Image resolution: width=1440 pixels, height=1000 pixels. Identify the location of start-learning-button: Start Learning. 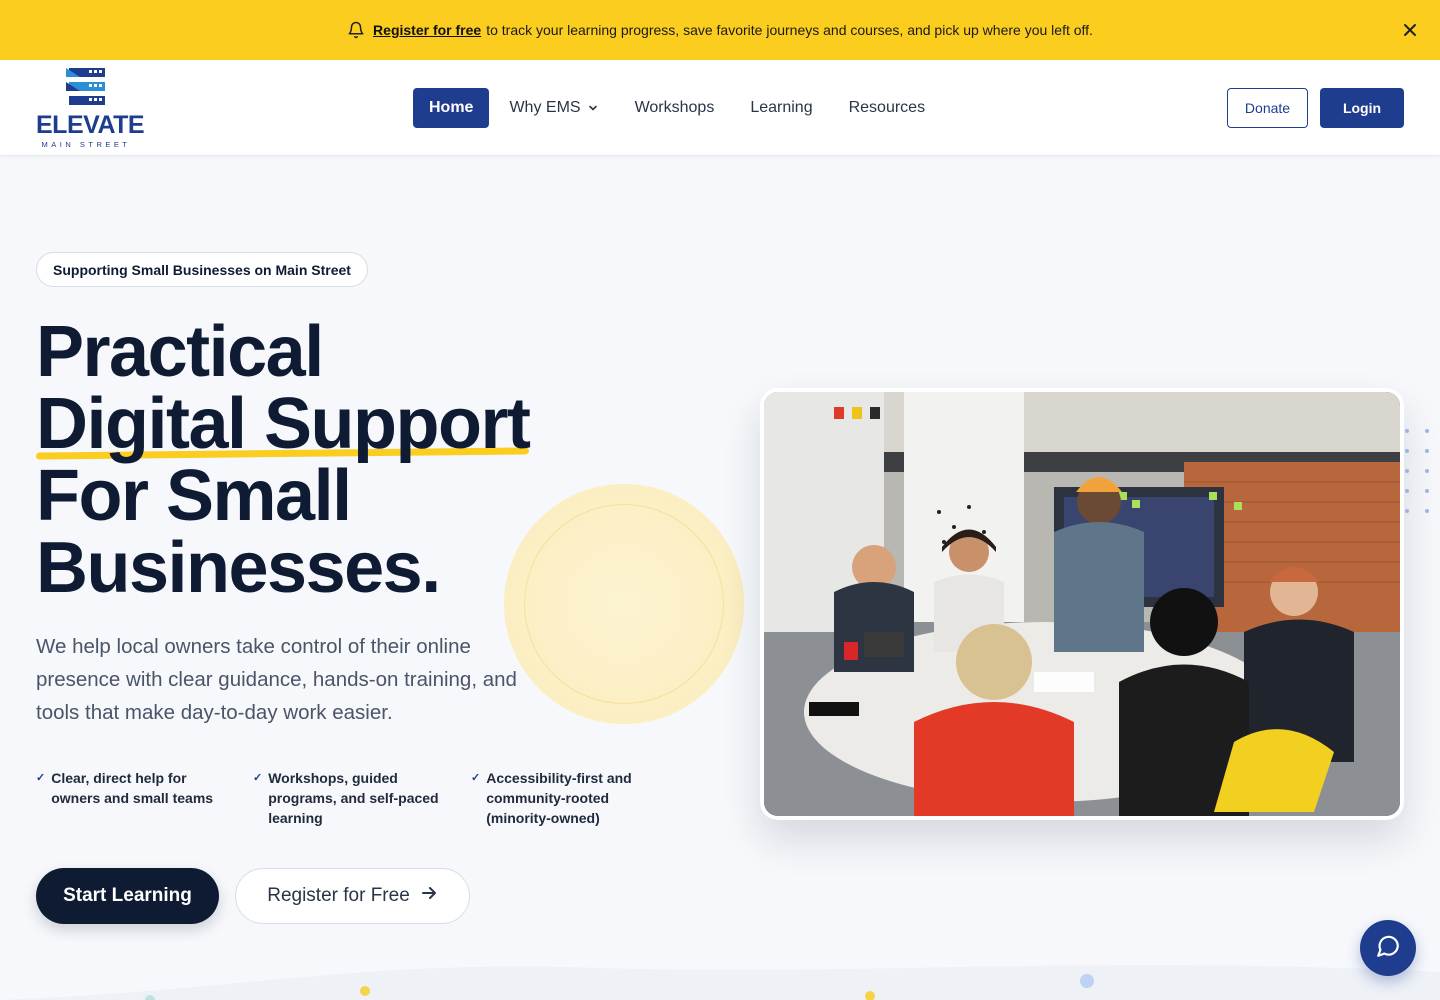
(127, 896).